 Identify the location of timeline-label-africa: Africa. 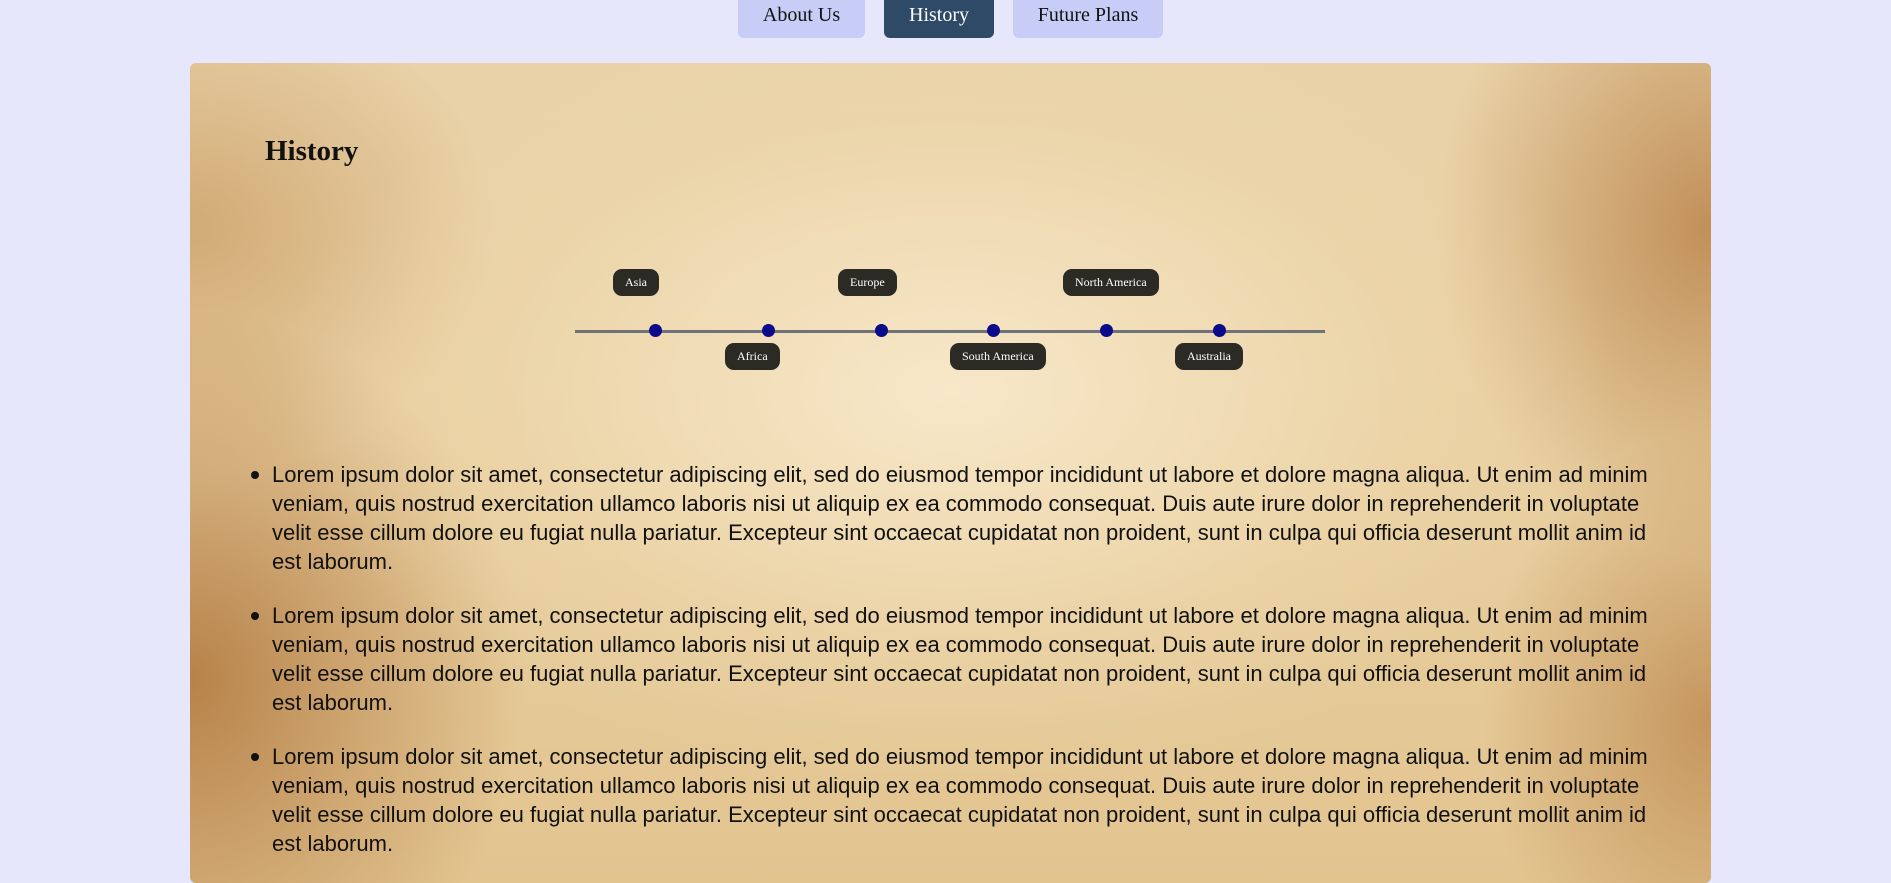
(752, 356).